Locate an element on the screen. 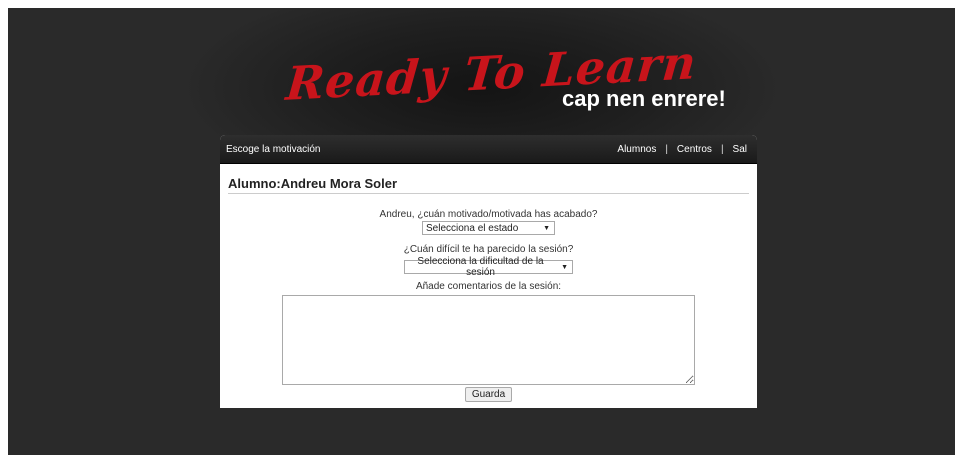 Image resolution: width=955 pixels, height=455 pixels. ready-to-learn-logo: Ready To Learn cap nen enrere! is located at coordinates (508, 85).